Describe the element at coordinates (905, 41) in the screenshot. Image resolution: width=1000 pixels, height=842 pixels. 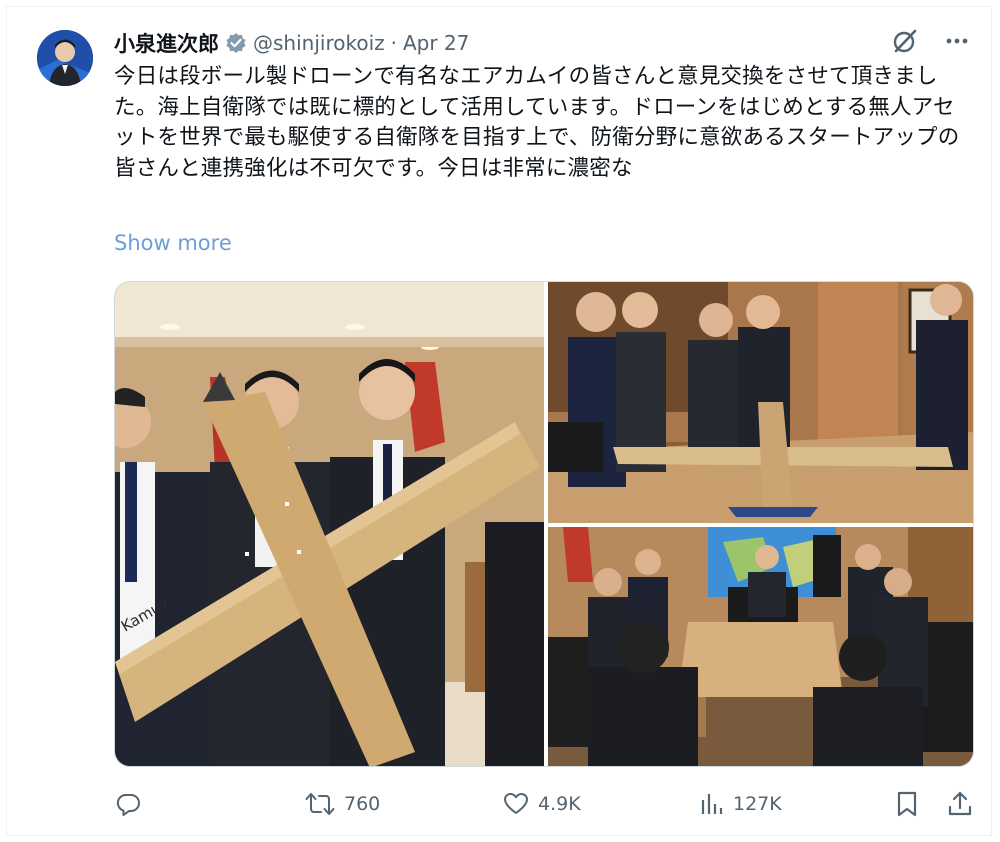
I see `grok-icon` at that location.